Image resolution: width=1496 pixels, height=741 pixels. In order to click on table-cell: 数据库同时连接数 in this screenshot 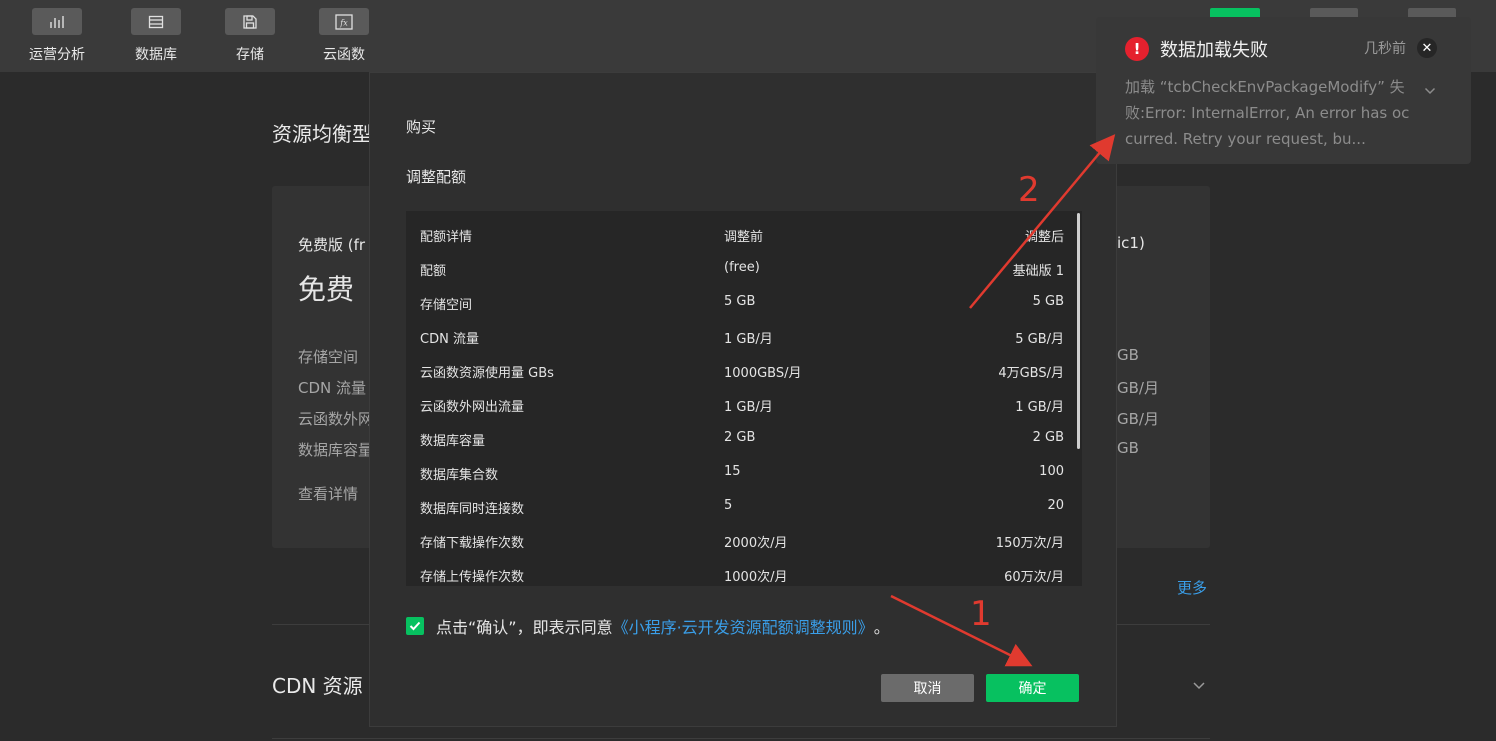, I will do `click(472, 509)`.